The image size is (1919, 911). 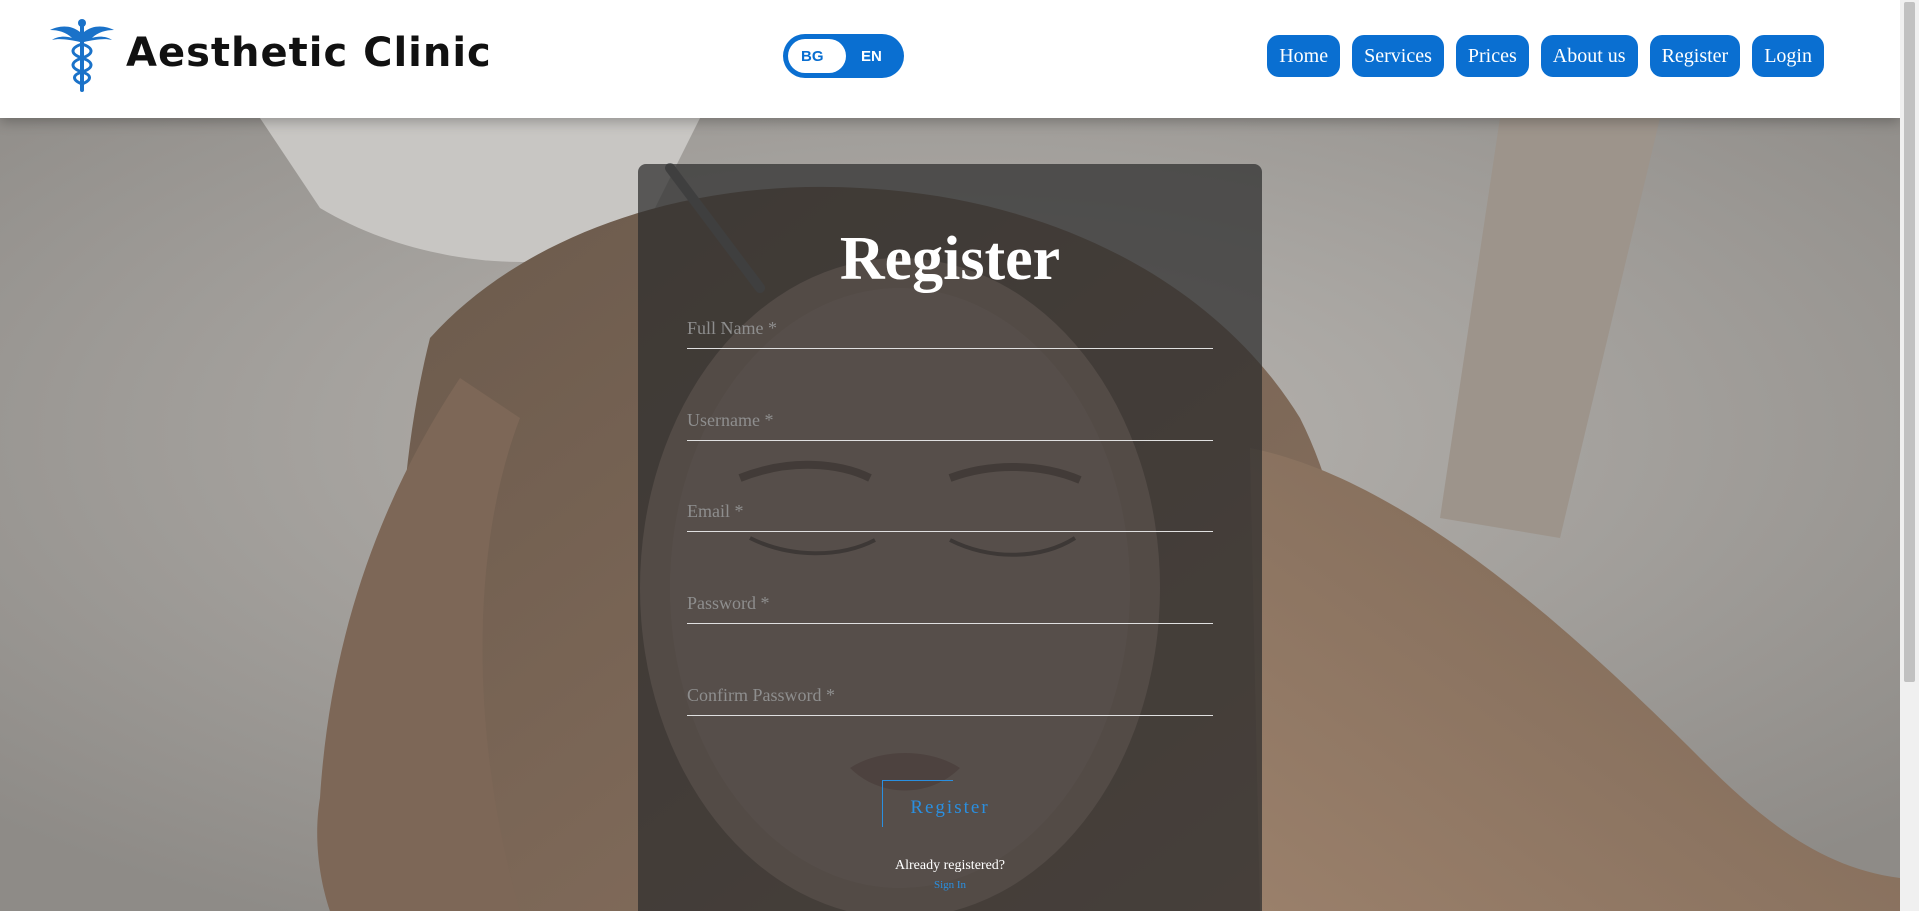 What do you see at coordinates (950, 885) in the screenshot?
I see `sign-in-link: Sign In` at bounding box center [950, 885].